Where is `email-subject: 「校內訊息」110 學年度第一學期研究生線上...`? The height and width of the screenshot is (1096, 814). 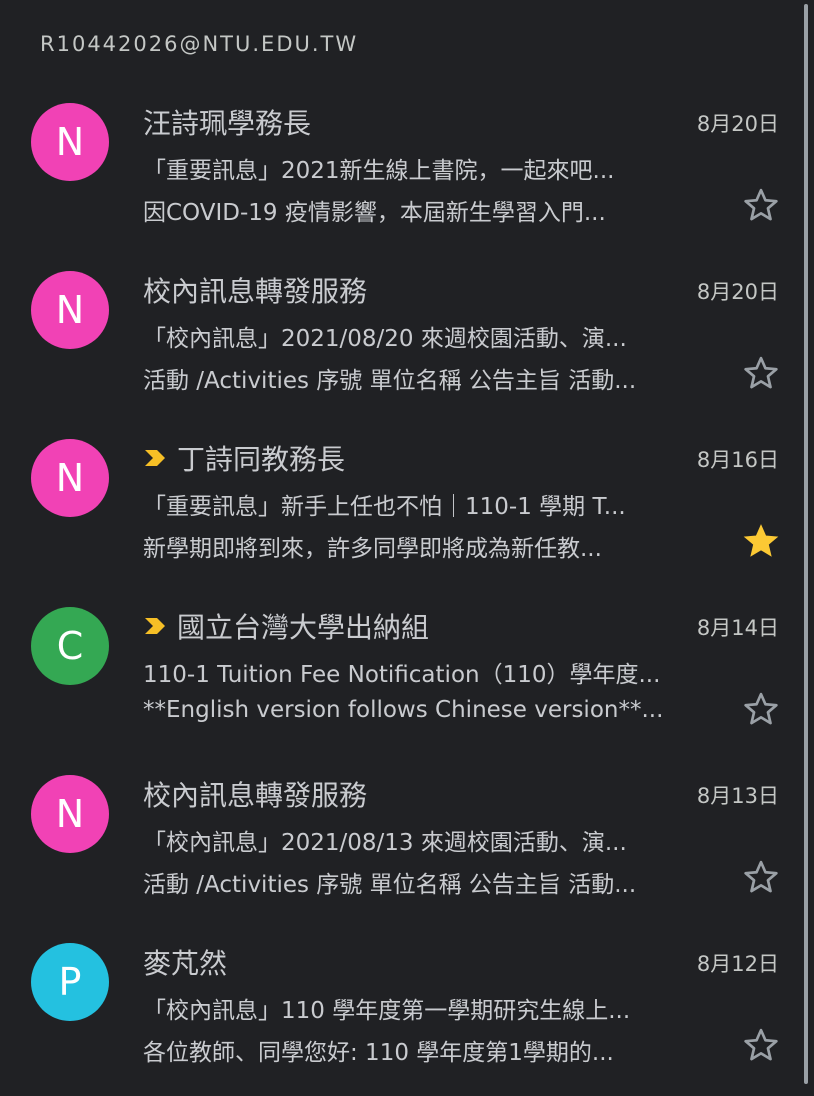 email-subject: 「校內訊息」110 學年度第一學期研究生線上... is located at coordinates (387, 1011).